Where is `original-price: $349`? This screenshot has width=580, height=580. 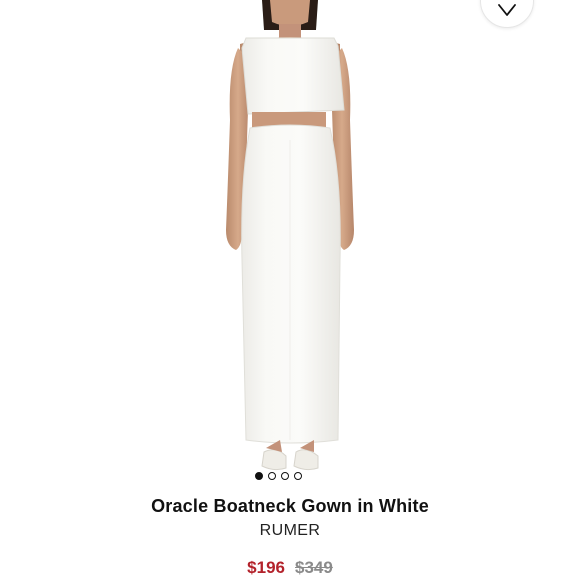 original-price: $349 is located at coordinates (314, 567).